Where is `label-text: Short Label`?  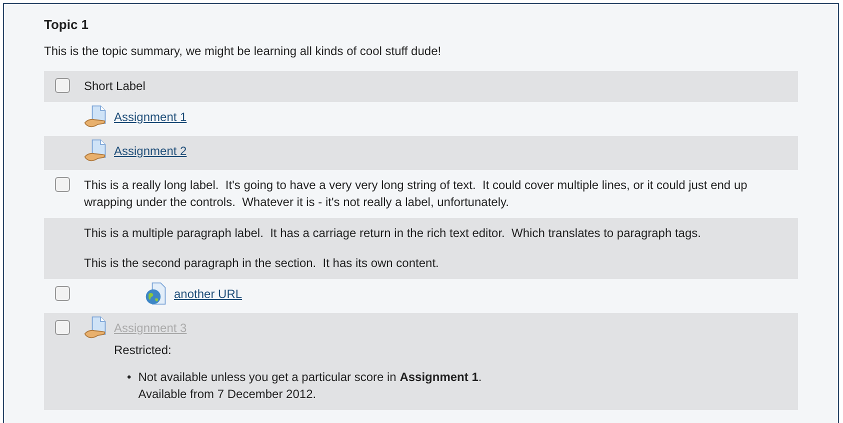
label-text: Short Label is located at coordinates (115, 86).